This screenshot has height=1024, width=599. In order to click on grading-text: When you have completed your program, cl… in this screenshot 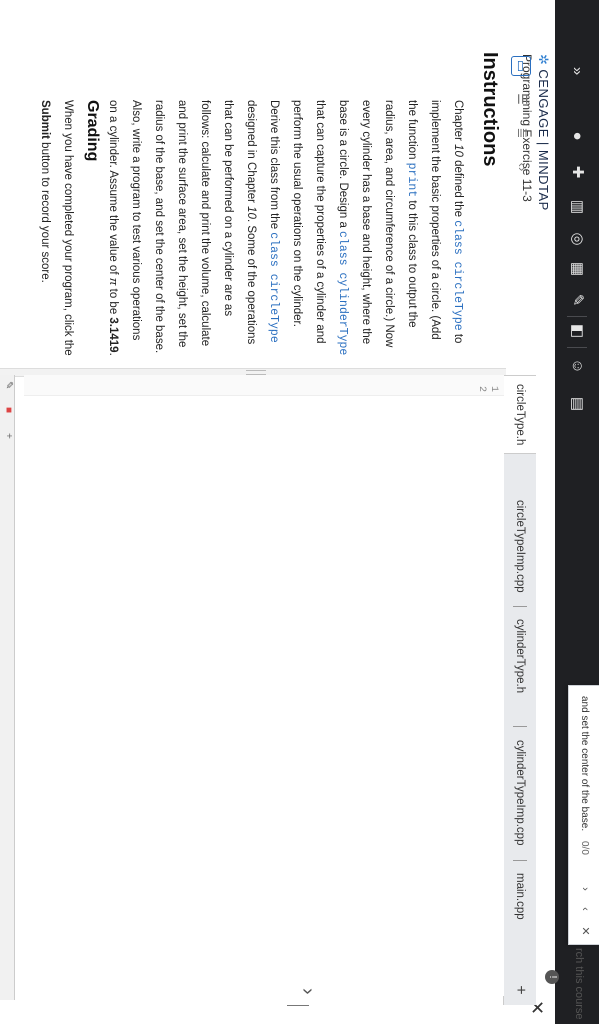, I will do `click(56, 228)`.